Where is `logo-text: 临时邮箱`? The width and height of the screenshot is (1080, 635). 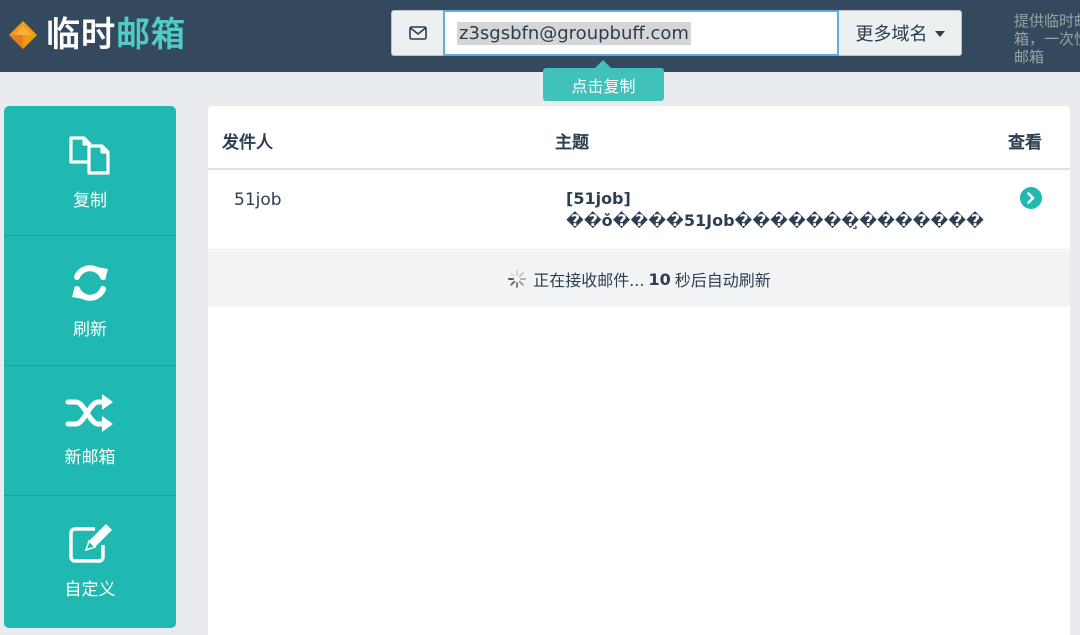 logo-text: 临时邮箱 is located at coordinates (116, 35).